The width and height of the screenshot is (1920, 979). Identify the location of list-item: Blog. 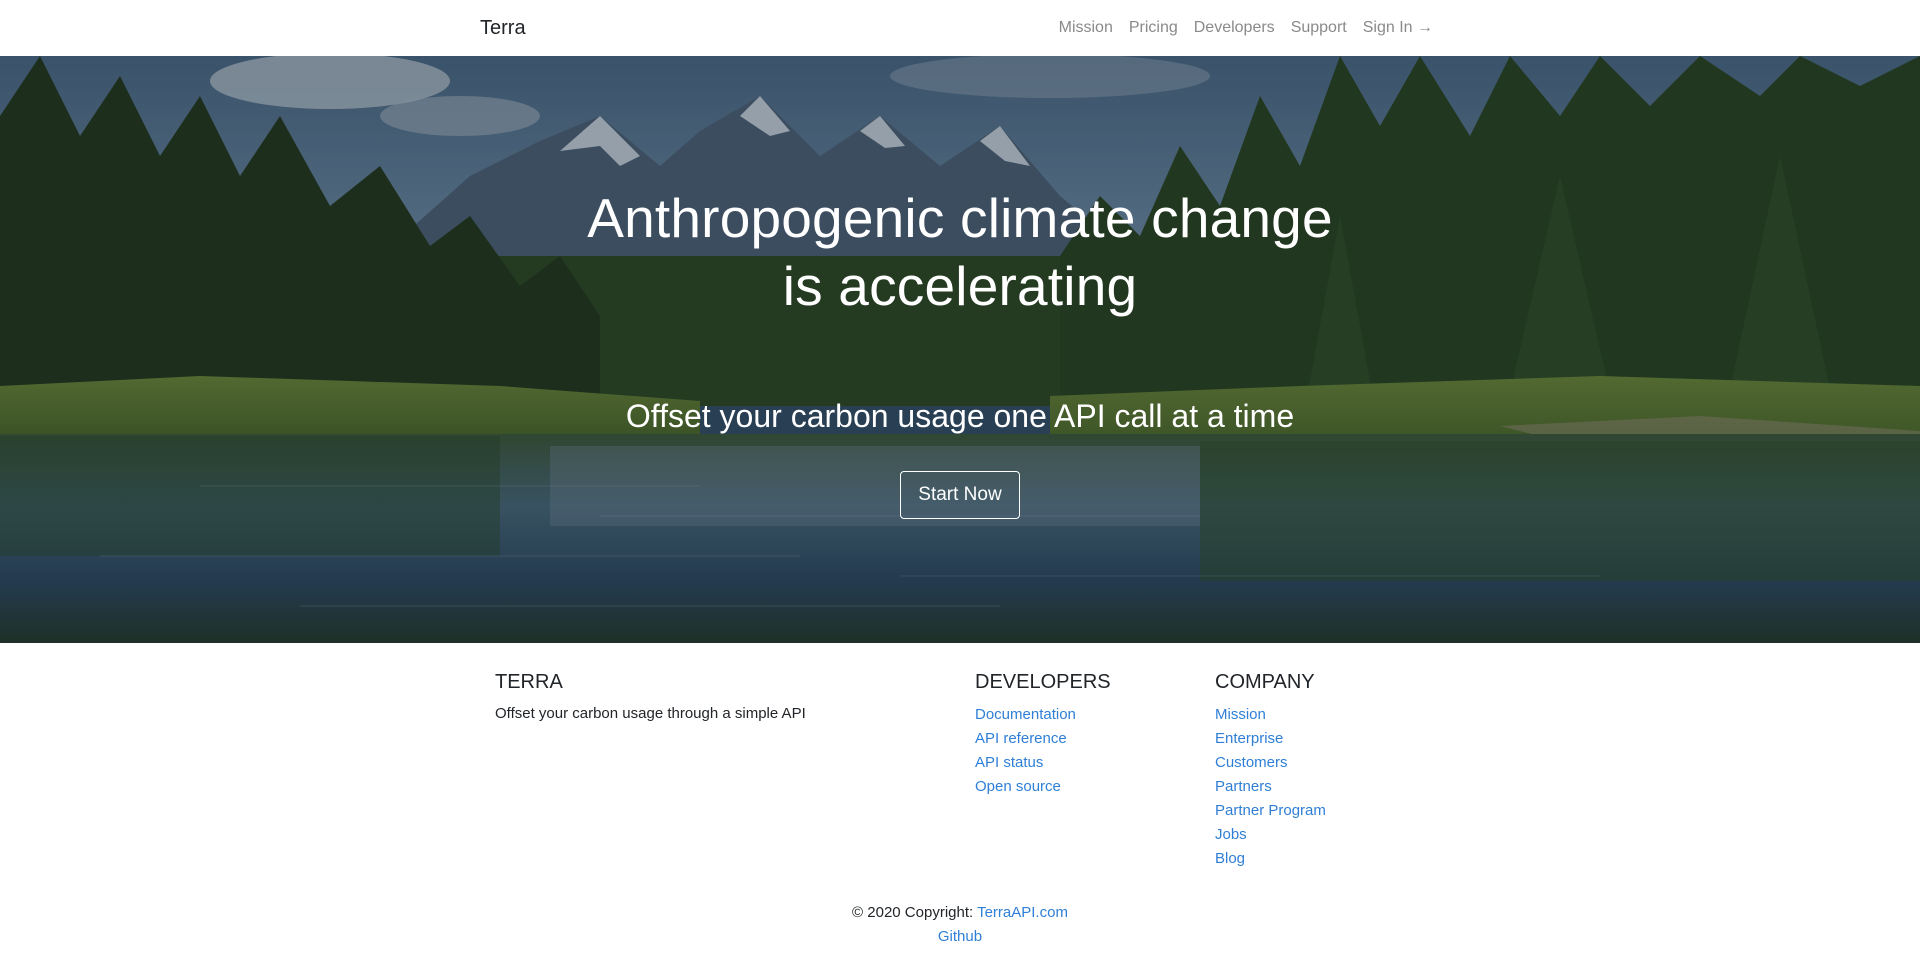
(1270, 859).